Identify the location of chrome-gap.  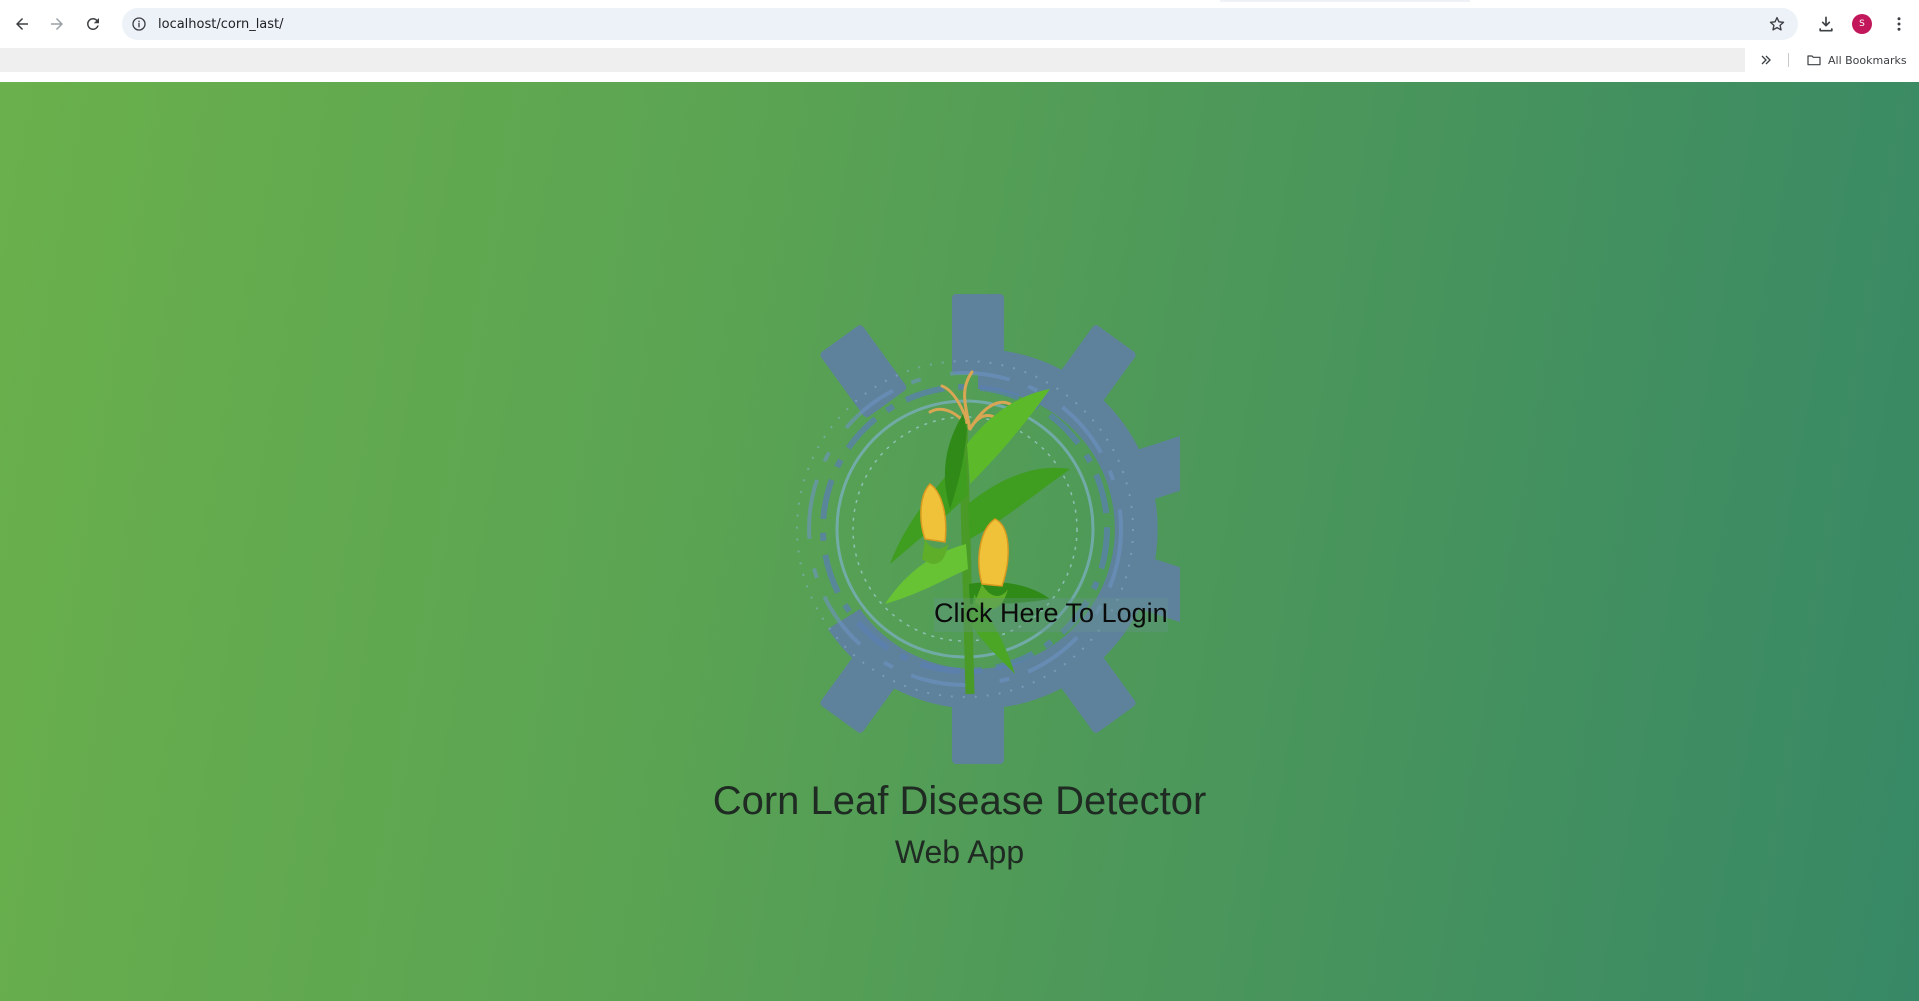
(959, 77).